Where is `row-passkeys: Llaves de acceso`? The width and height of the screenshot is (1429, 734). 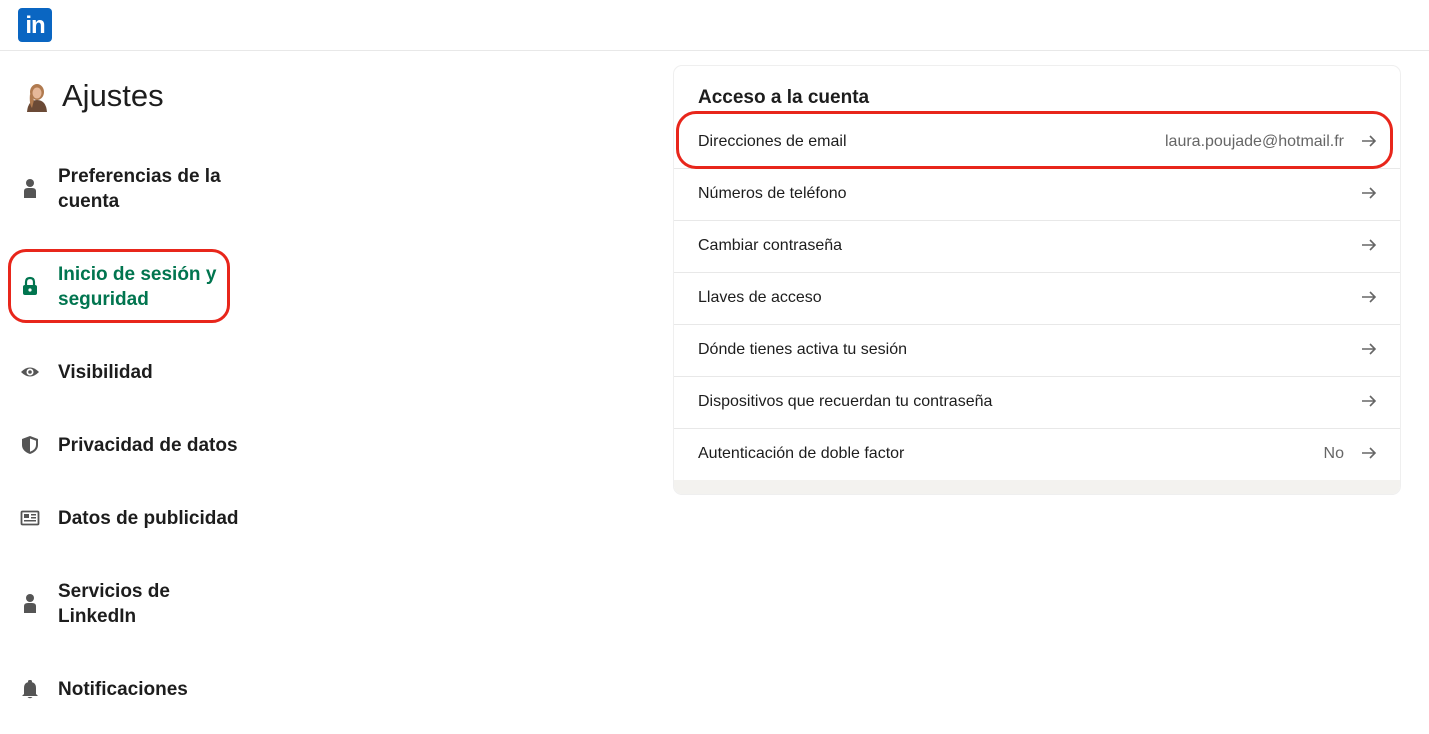
row-passkeys: Llaves de acceso is located at coordinates (1037, 298).